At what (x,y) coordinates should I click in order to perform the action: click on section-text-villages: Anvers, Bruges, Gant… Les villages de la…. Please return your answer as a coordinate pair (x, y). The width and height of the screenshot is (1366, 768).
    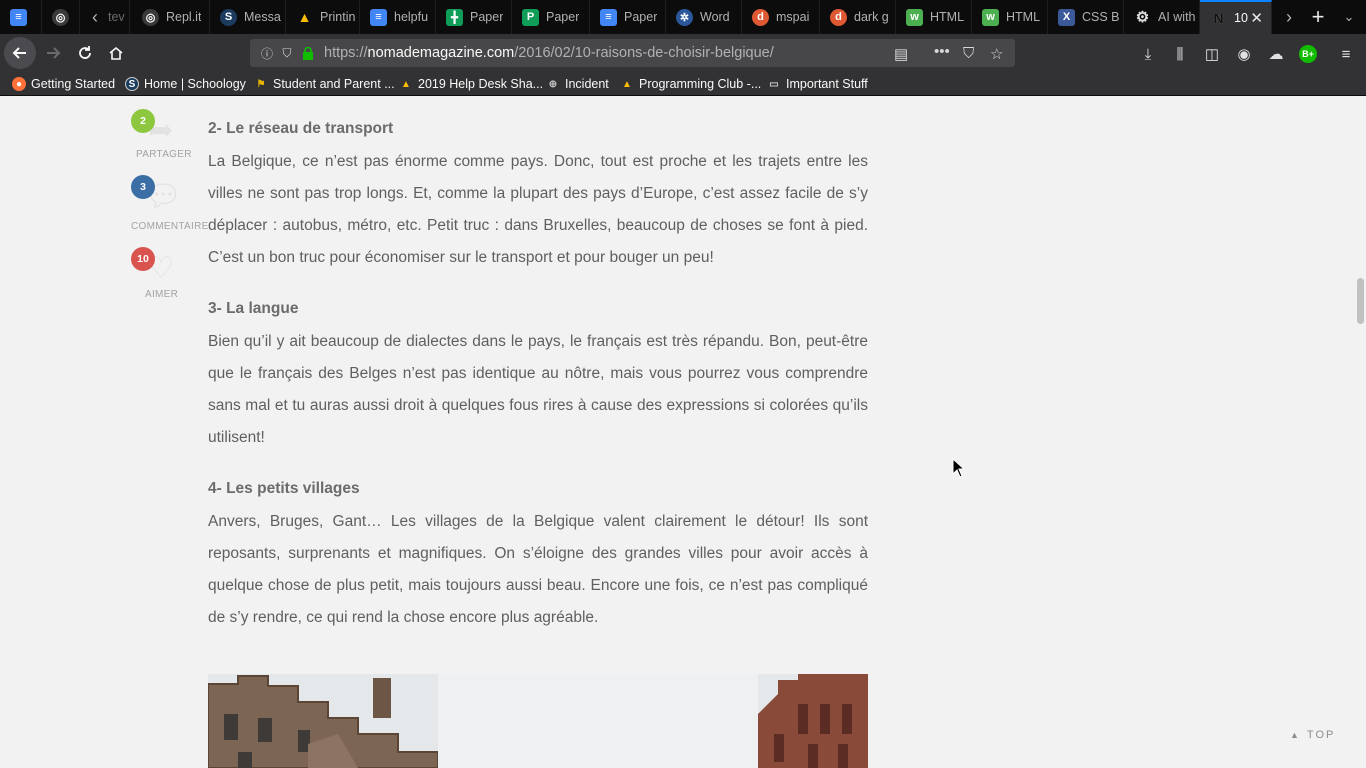
    Looking at the image, I should click on (538, 569).